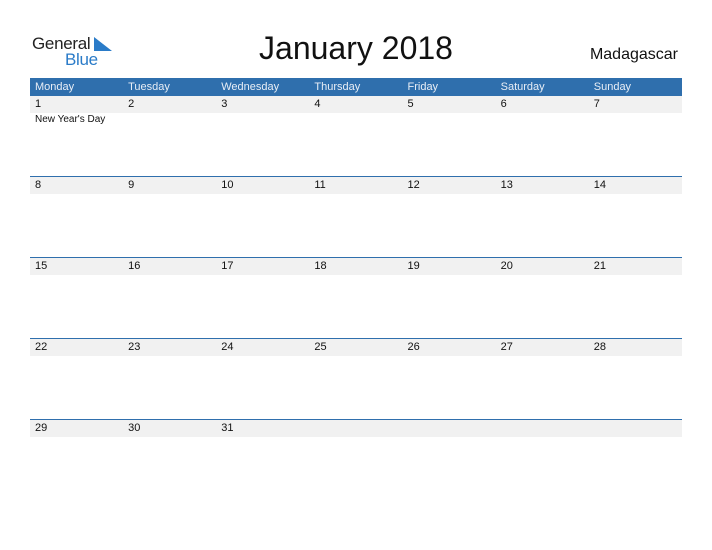  What do you see at coordinates (320, 266) in the screenshot?
I see `day-number: 18` at bounding box center [320, 266].